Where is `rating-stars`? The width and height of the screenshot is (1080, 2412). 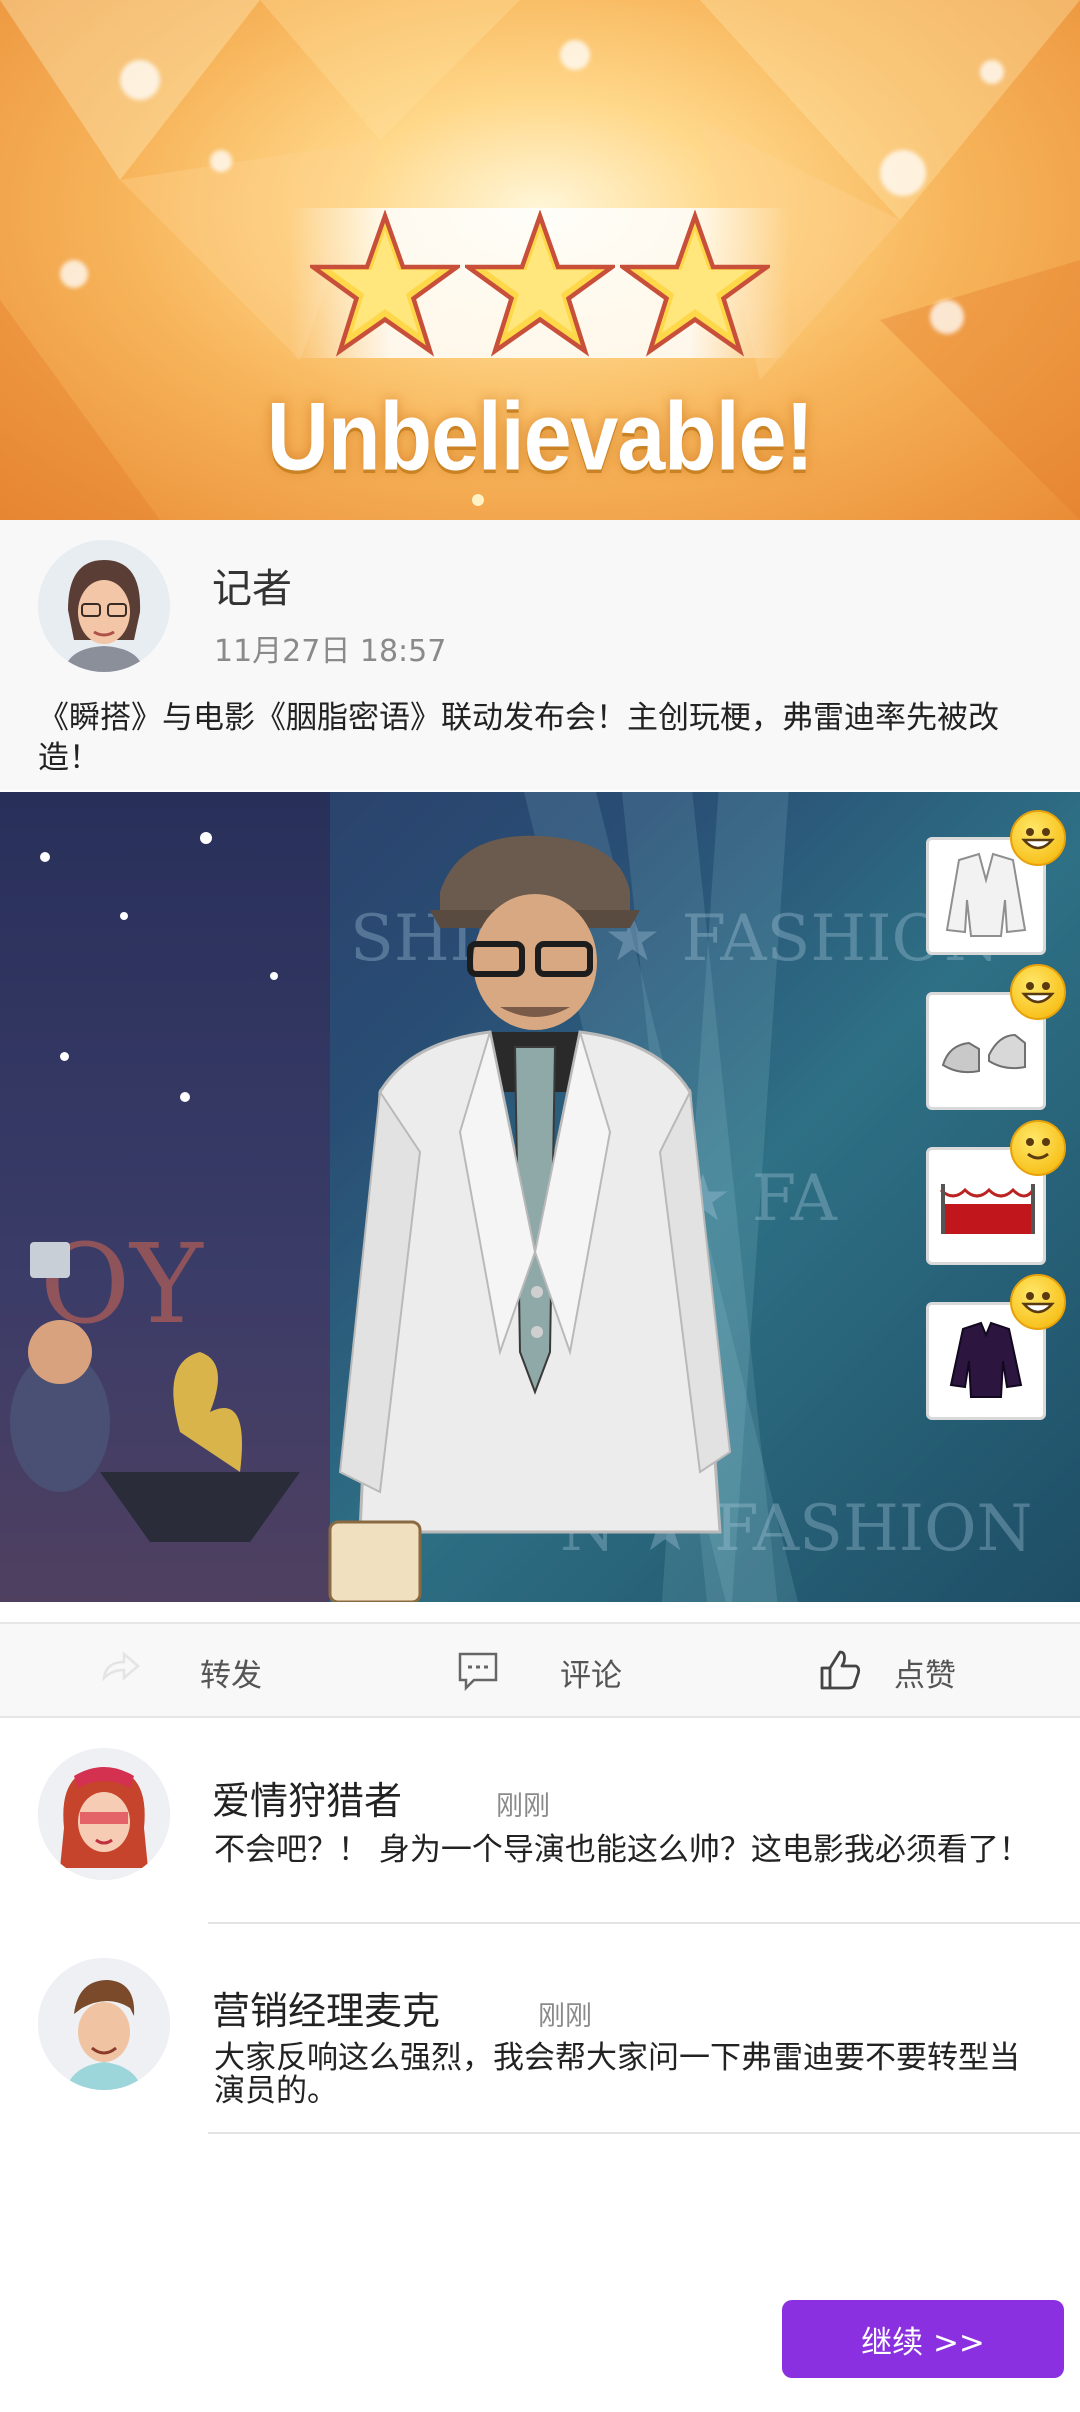 rating-stars is located at coordinates (540, 290).